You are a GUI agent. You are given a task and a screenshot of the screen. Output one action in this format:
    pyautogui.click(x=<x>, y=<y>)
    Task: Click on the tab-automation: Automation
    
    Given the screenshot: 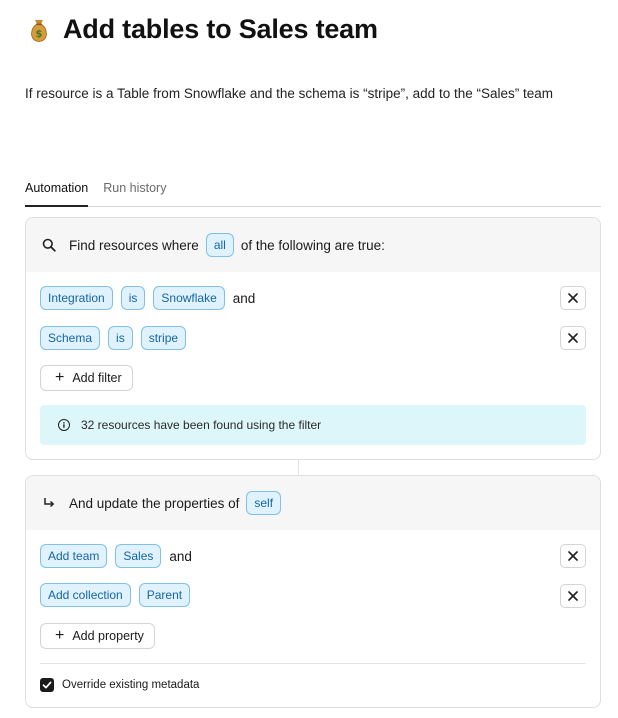 What is the action you would take?
    pyautogui.click(x=57, y=193)
    